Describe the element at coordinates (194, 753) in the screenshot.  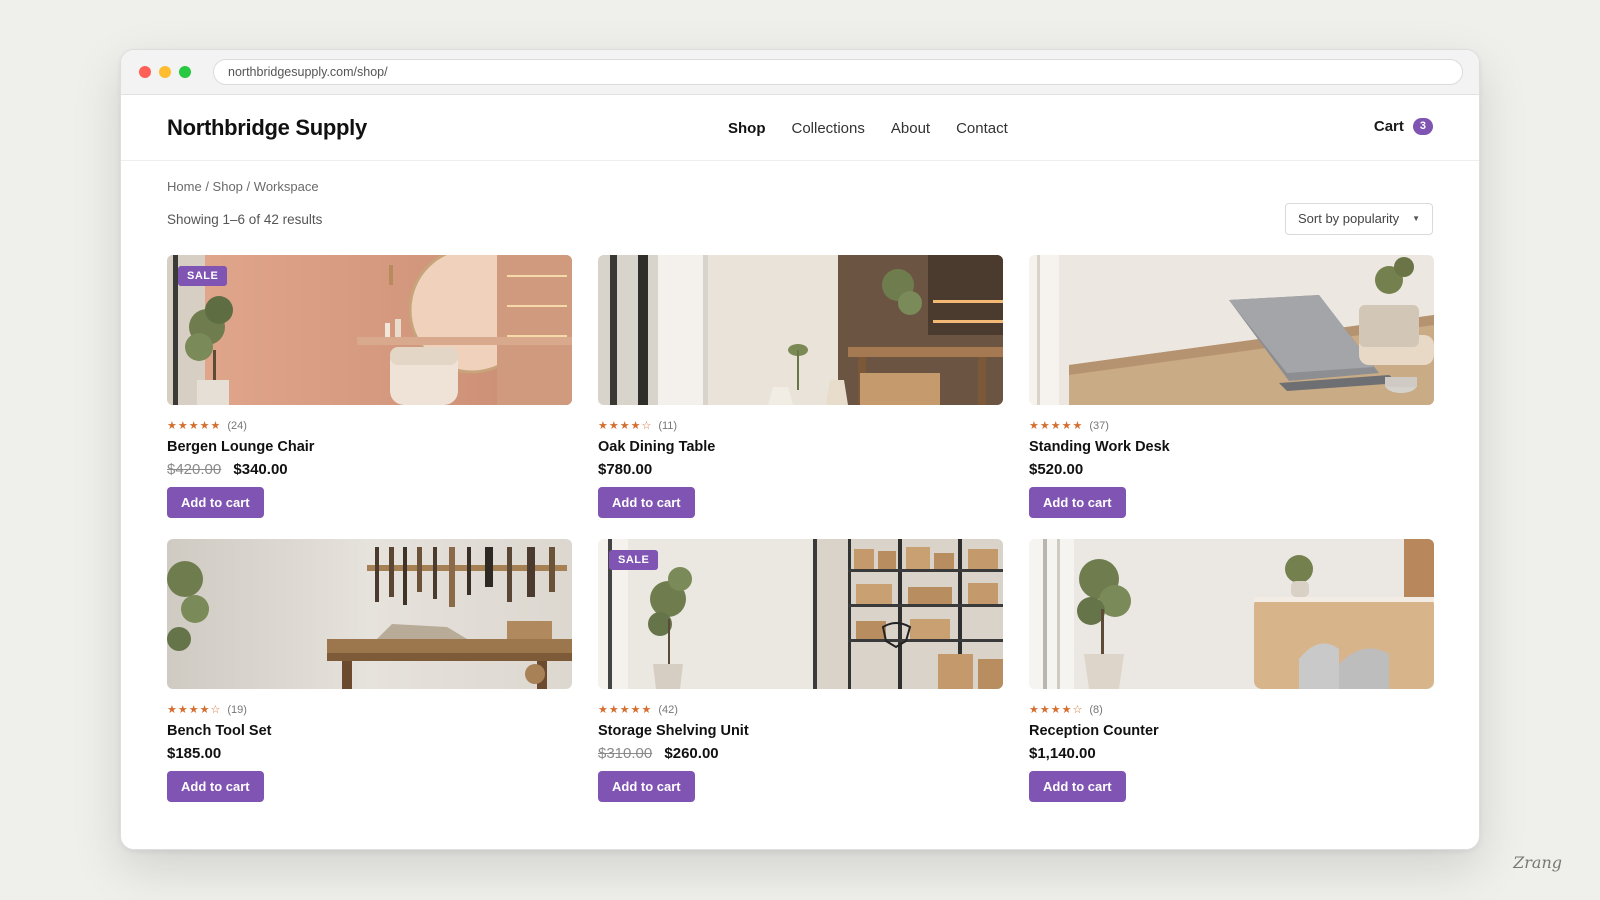
I see `price: $185.00` at that location.